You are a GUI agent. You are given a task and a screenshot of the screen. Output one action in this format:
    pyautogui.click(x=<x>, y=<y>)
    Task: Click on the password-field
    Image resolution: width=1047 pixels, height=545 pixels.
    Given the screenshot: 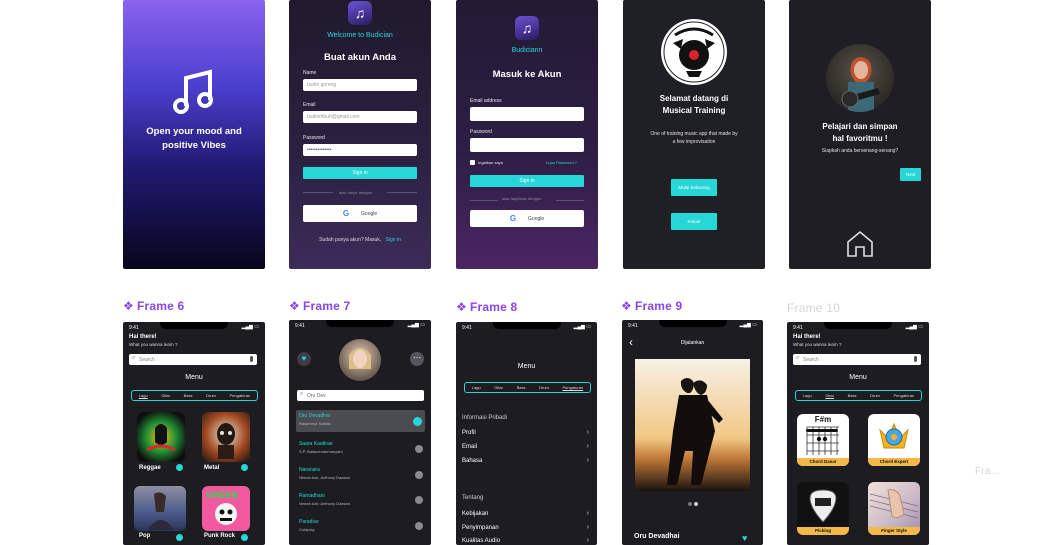 What is the action you would take?
    pyautogui.click(x=527, y=145)
    